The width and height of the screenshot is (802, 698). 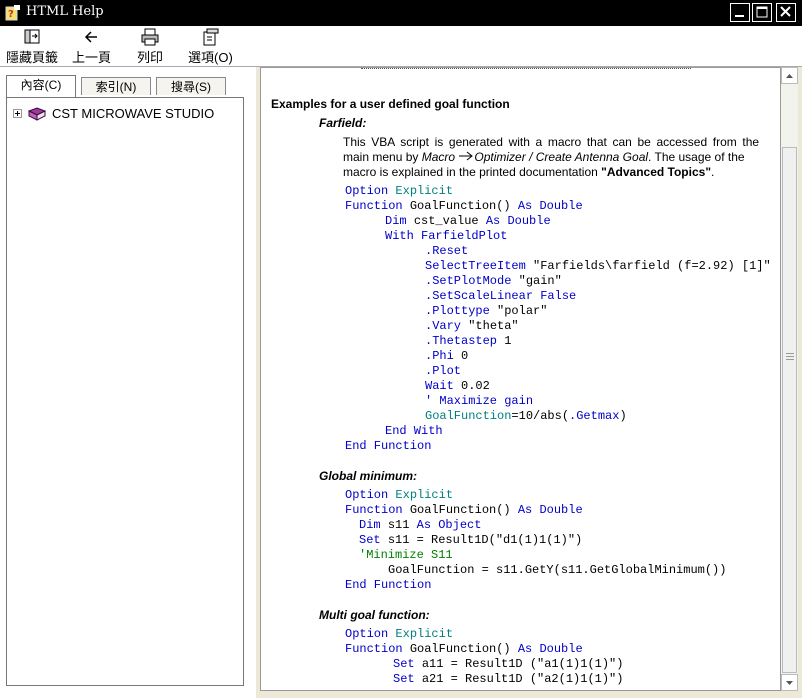 What do you see at coordinates (443, 326) in the screenshot?
I see `code-keyword: .Vary` at bounding box center [443, 326].